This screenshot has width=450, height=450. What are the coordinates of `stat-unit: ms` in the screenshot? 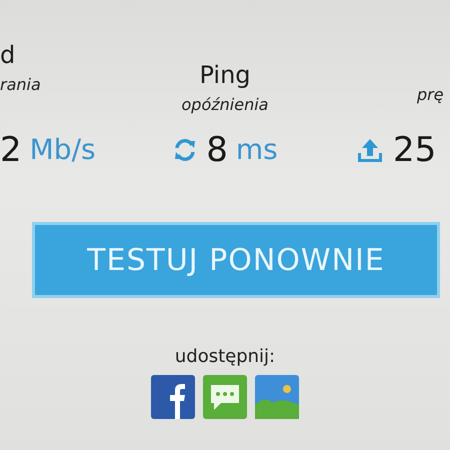 It's located at (257, 150).